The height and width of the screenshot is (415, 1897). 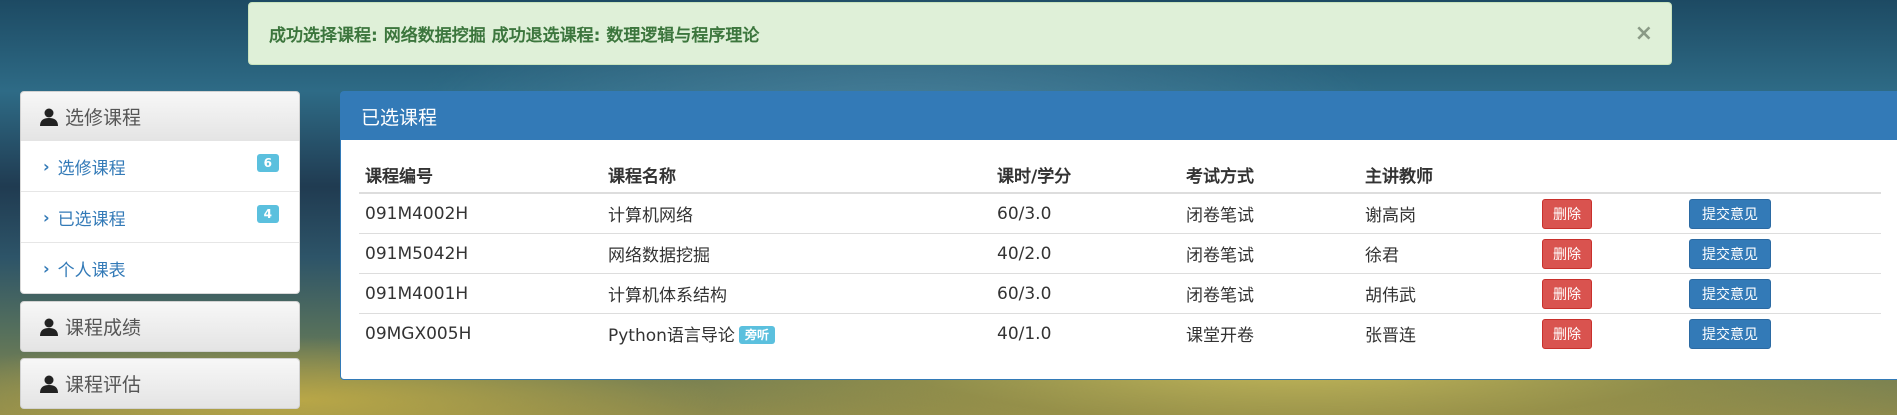 What do you see at coordinates (1782, 175) in the screenshot?
I see `header-submit` at bounding box center [1782, 175].